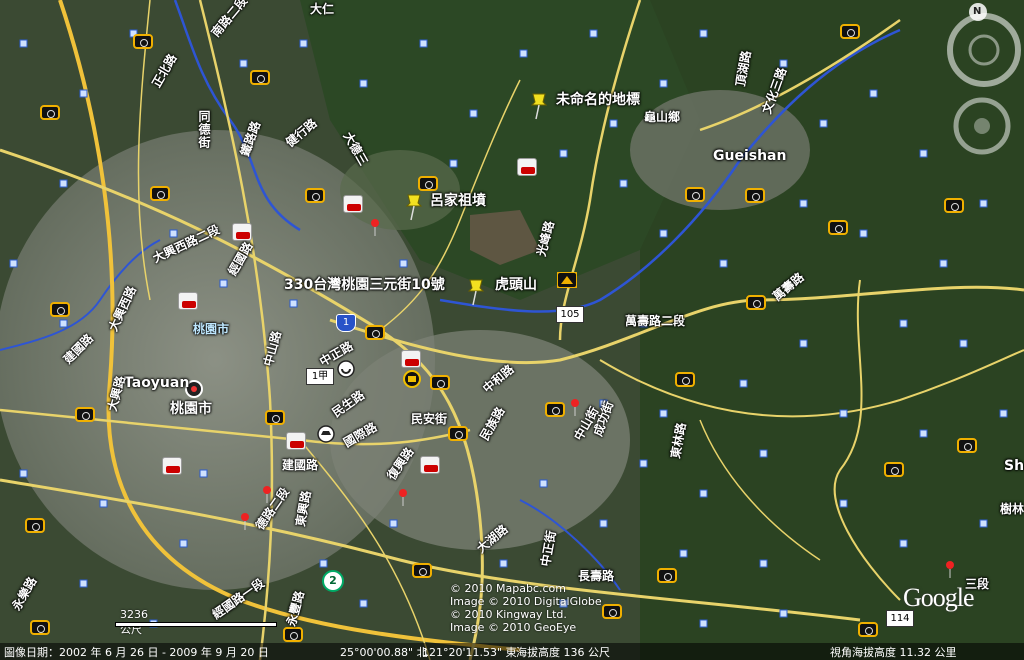  Describe the element at coordinates (412, 379) in the screenshot. I see `bus-station-icon` at that location.